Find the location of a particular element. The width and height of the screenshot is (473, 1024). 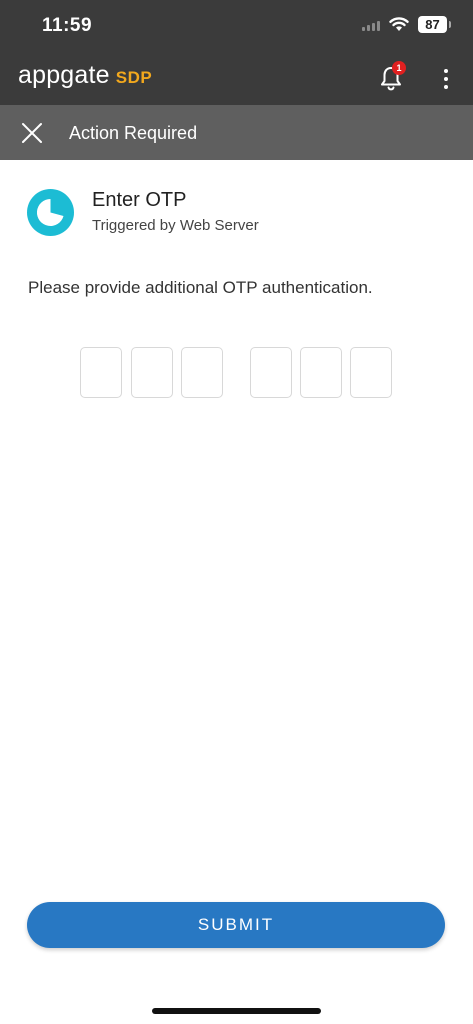

signal-icon is located at coordinates (371, 25).